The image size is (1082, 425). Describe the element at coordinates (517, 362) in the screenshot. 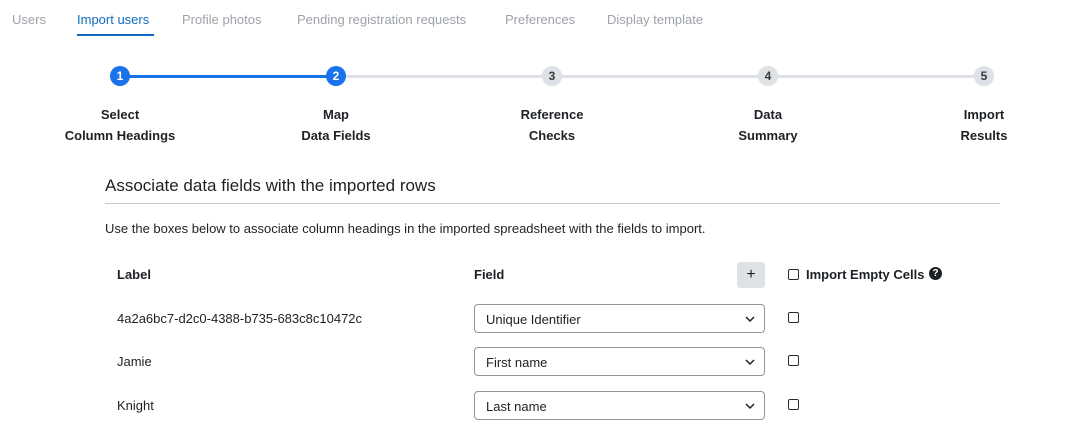

I see `field-select-value: First name` at that location.